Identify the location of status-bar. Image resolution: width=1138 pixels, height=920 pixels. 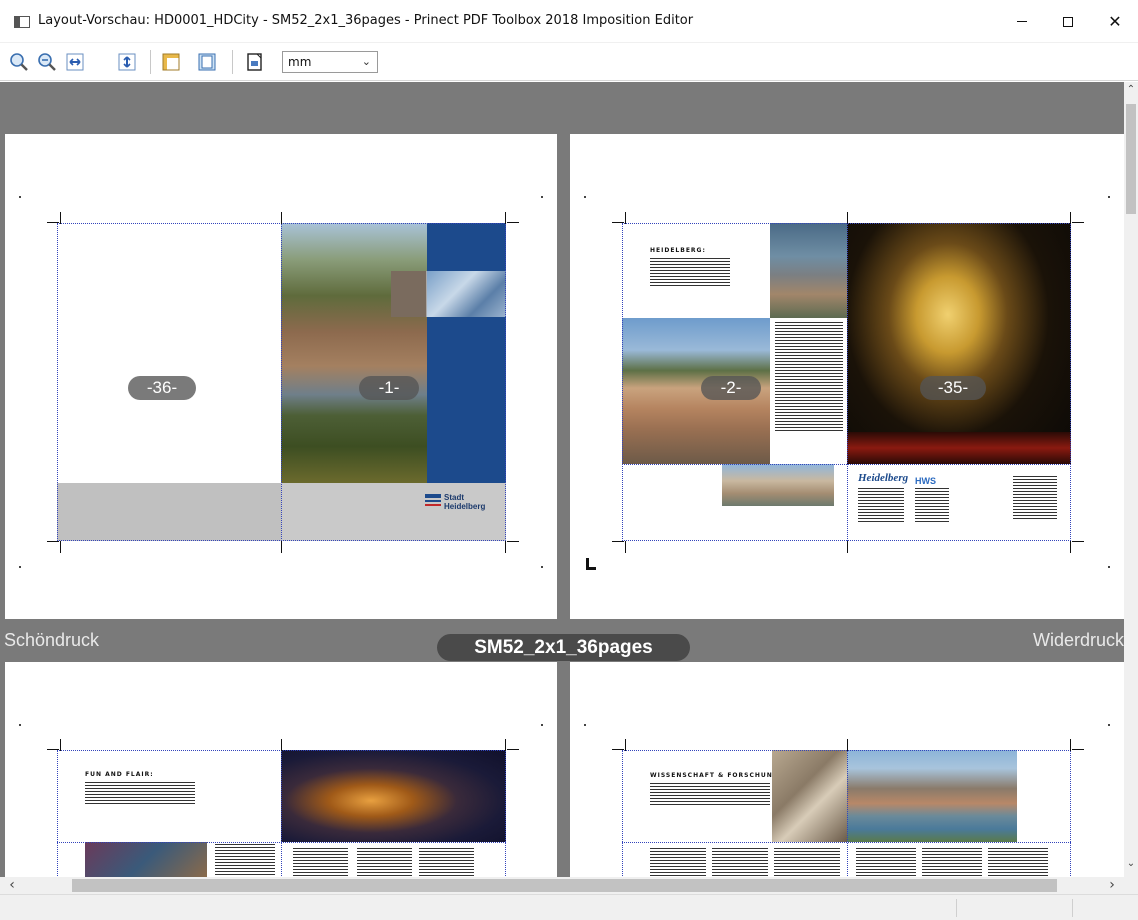
(569, 907).